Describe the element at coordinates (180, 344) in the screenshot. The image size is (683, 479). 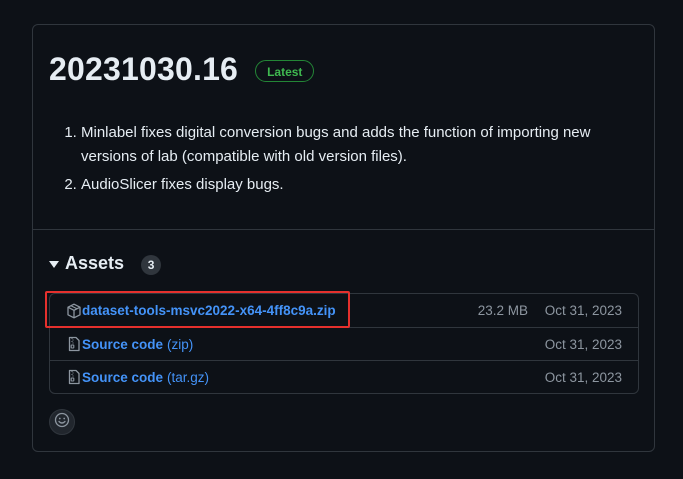
I see `asset-format-label: (zip)` at that location.